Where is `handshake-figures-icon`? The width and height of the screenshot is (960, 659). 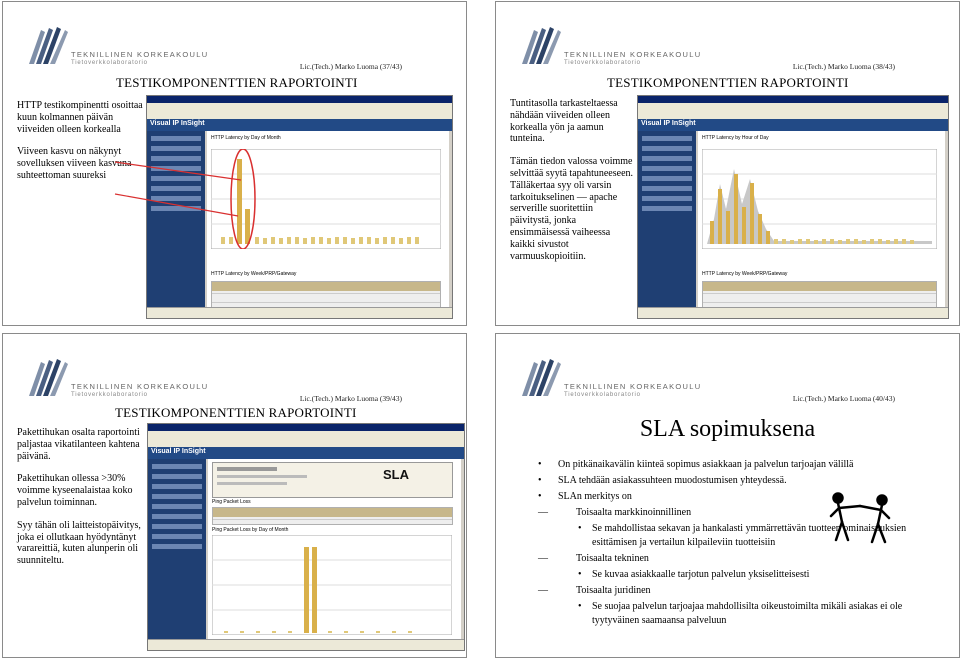 handshake-figures-icon is located at coordinates (860, 518).